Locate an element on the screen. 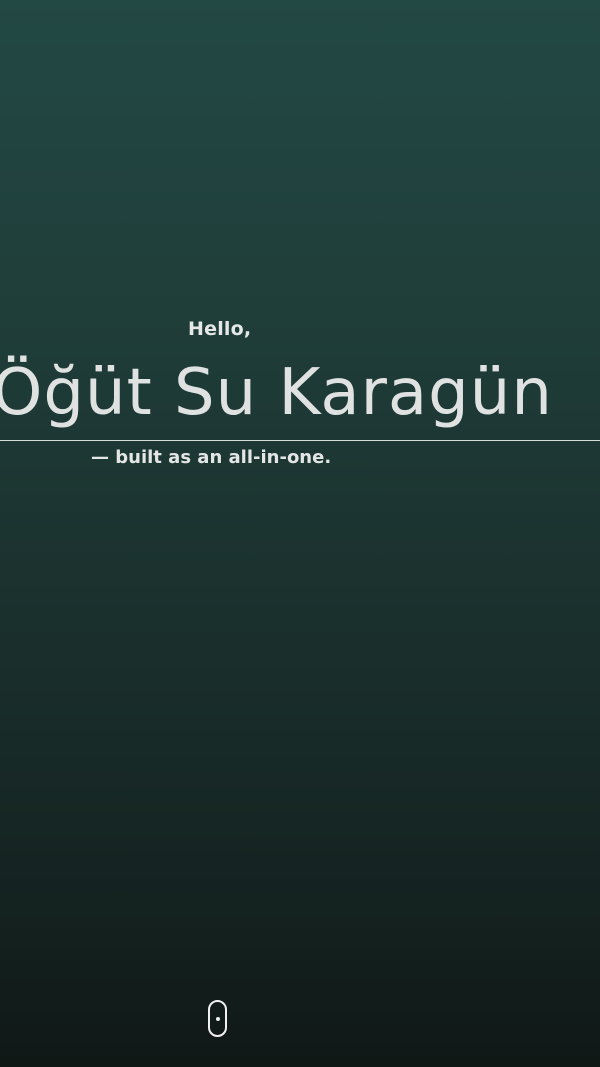 The width and height of the screenshot is (600, 1067). tagline-text: — built as an all-in-one. is located at coordinates (211, 457).